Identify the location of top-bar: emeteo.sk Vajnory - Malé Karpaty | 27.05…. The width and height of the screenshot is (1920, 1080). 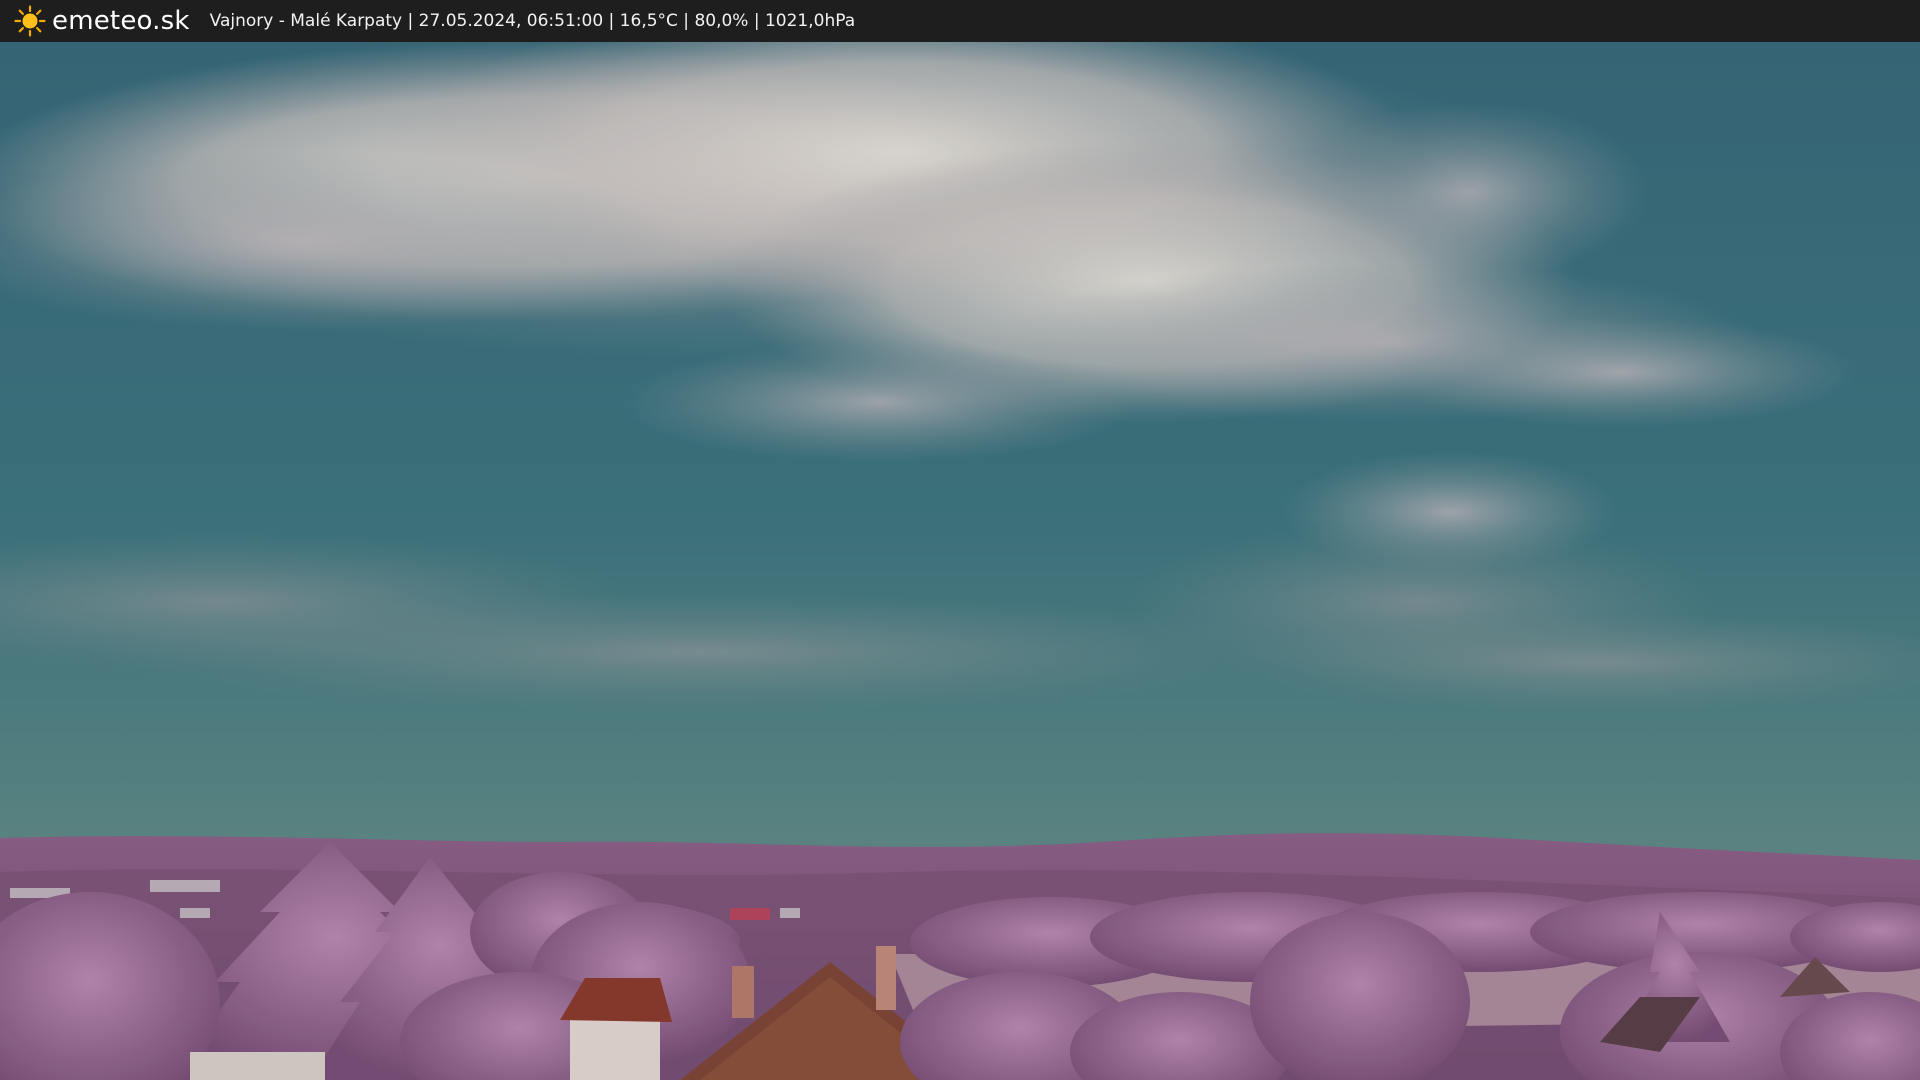
(960, 21).